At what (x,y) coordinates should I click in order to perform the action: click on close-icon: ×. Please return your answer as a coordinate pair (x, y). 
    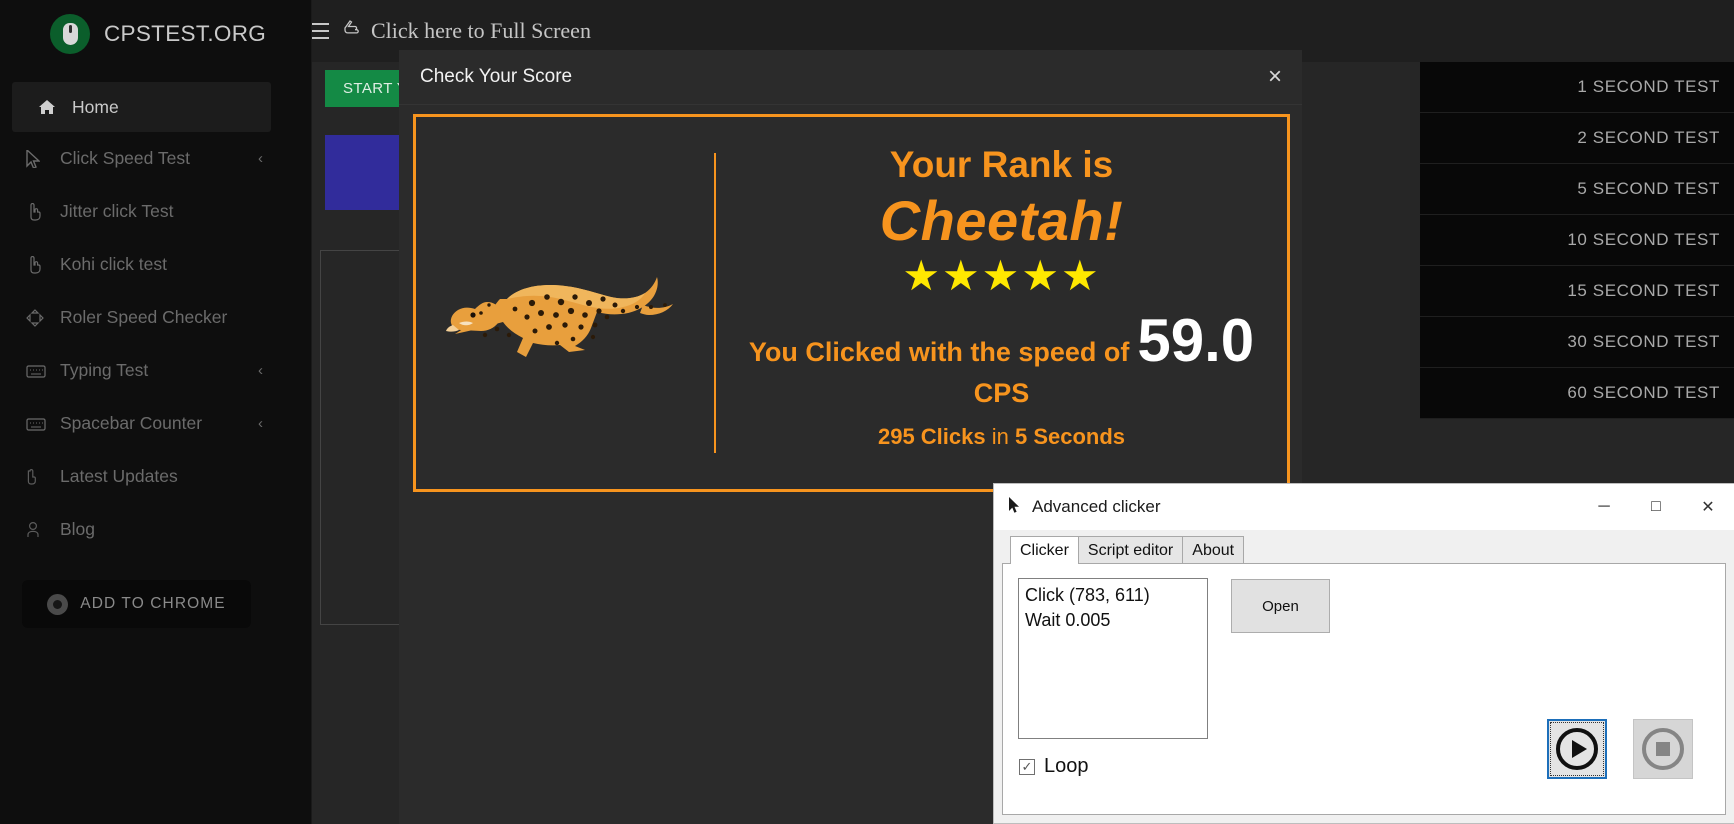
    Looking at the image, I should click on (1275, 77).